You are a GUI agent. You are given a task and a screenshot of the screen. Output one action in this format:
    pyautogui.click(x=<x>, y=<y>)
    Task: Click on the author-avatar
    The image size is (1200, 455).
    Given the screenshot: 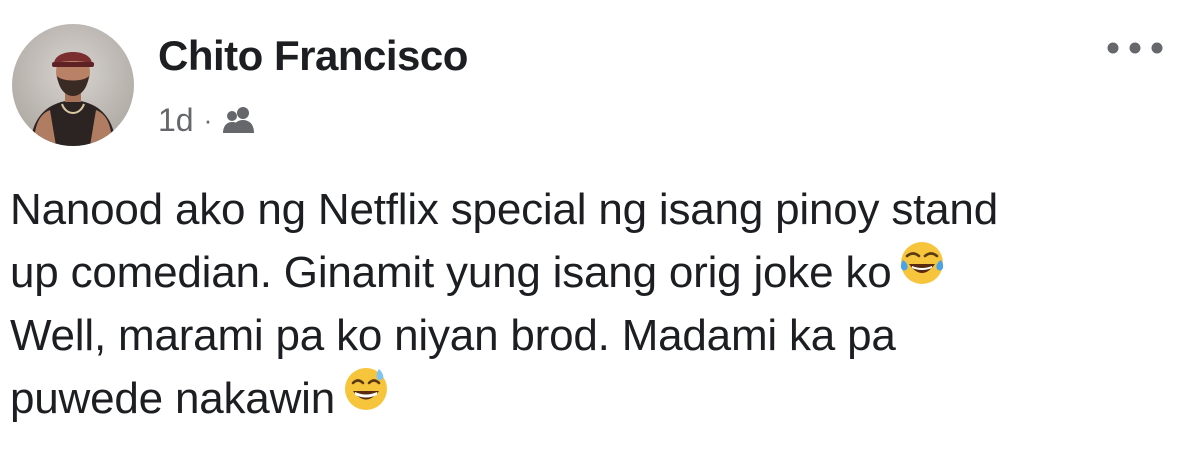 What is the action you would take?
    pyautogui.click(x=73, y=85)
    